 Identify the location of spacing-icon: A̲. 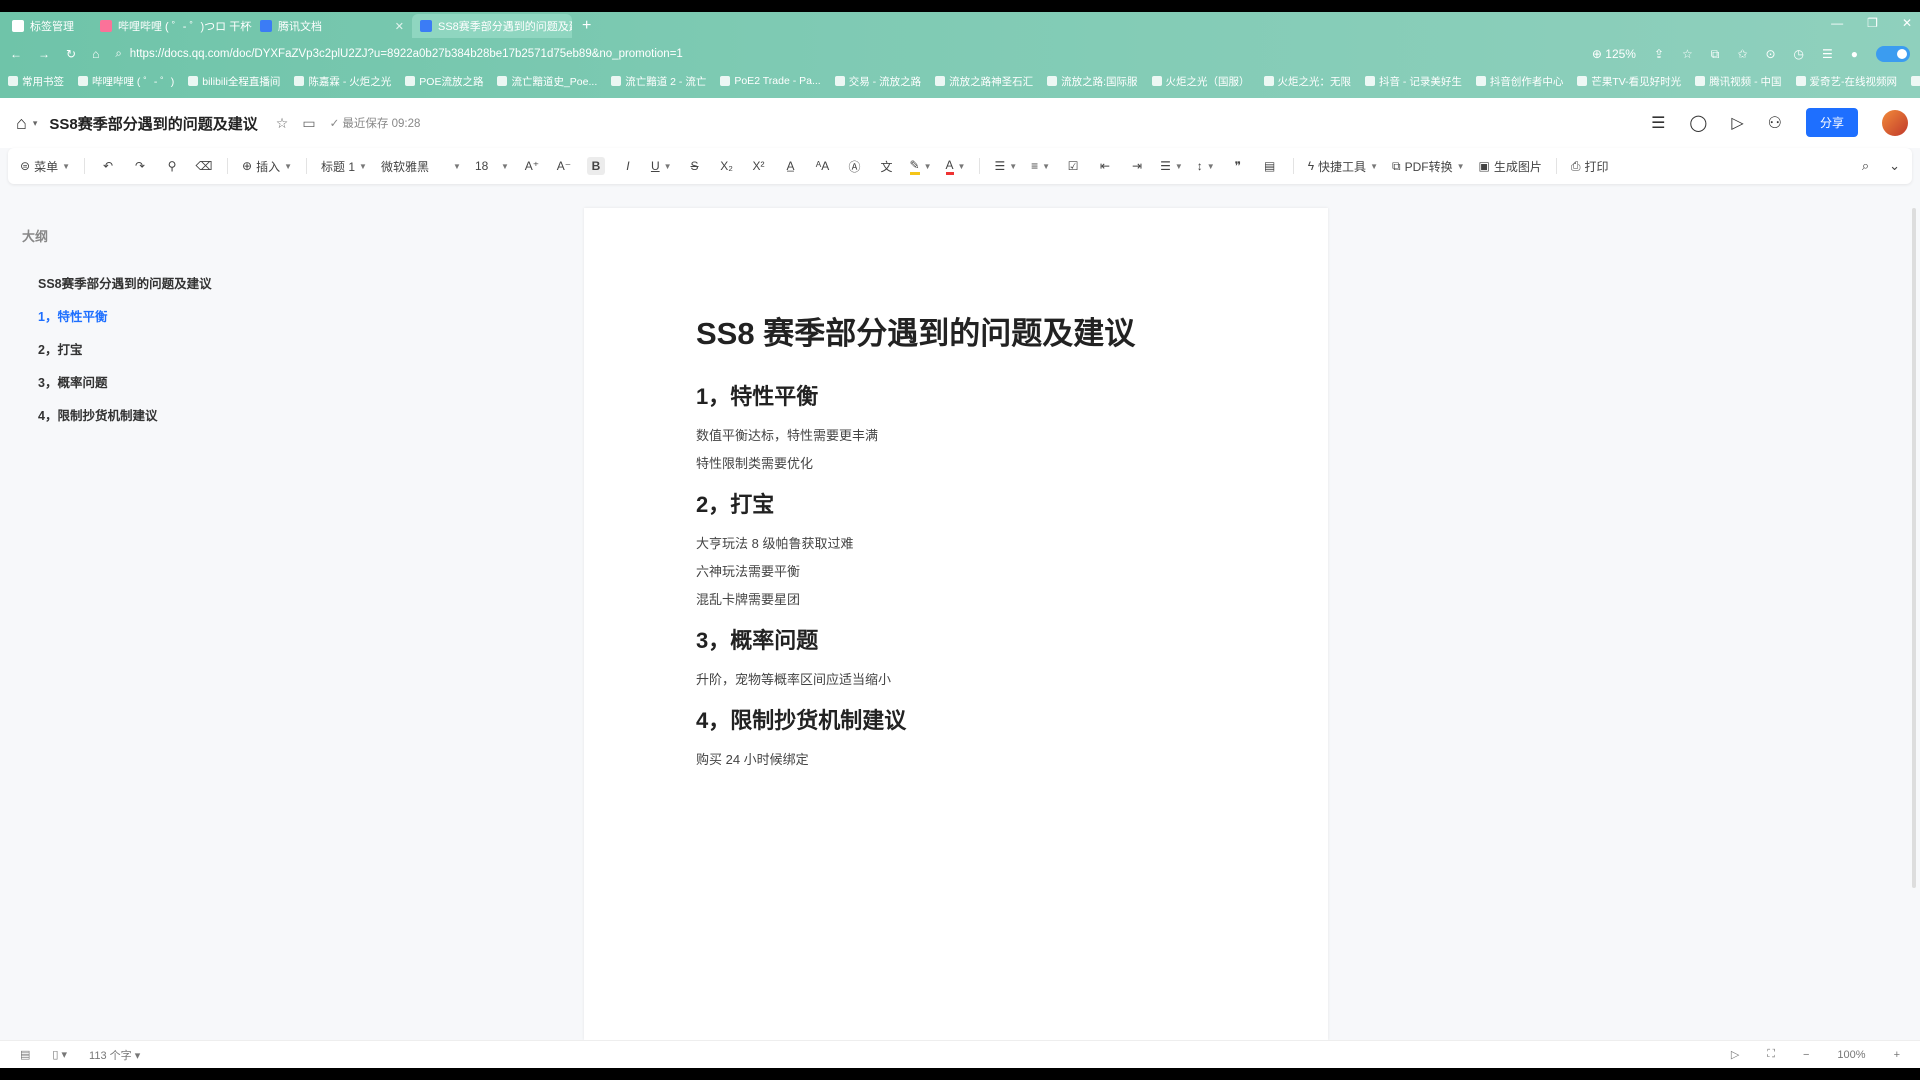
(791, 166).